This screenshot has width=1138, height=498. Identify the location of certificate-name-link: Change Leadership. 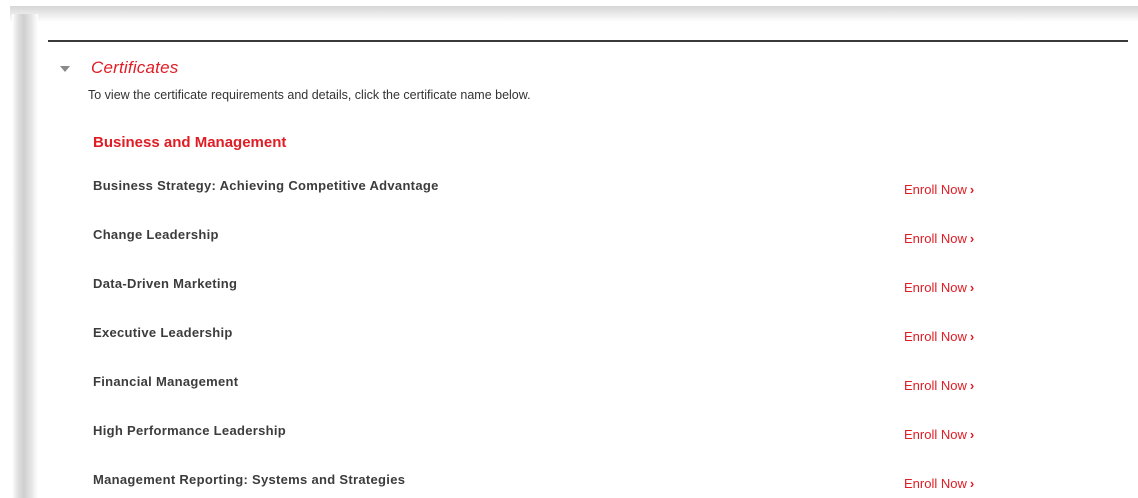
(156, 234).